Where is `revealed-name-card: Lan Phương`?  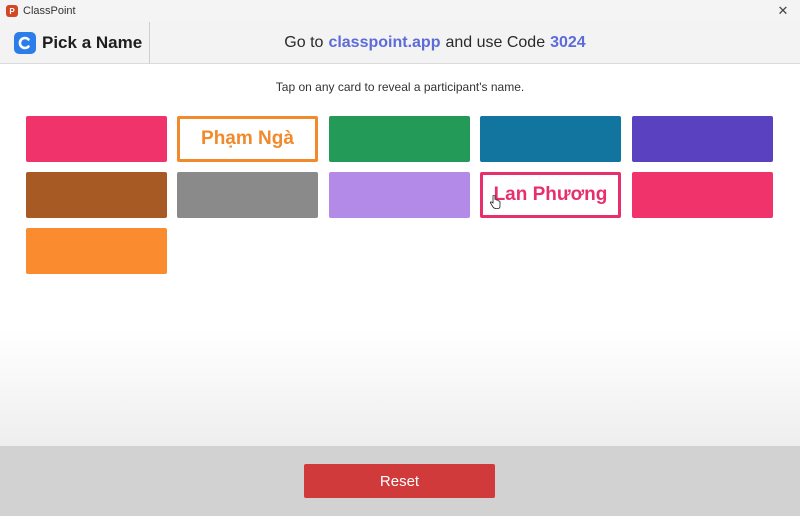
revealed-name-card: Lan Phương is located at coordinates (550, 195).